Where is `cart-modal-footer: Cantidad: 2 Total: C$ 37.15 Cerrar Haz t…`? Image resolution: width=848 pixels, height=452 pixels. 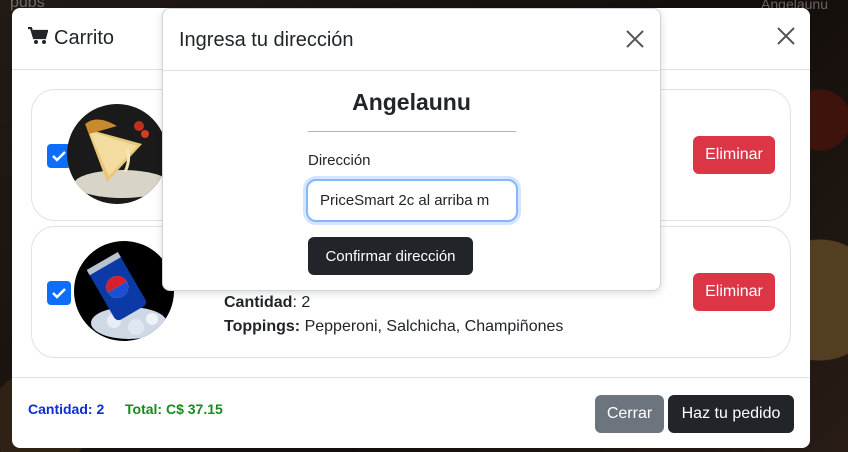
cart-modal-footer: Cantidad: 2 Total: C$ 37.15 Cerrar Haz t… is located at coordinates (411, 412).